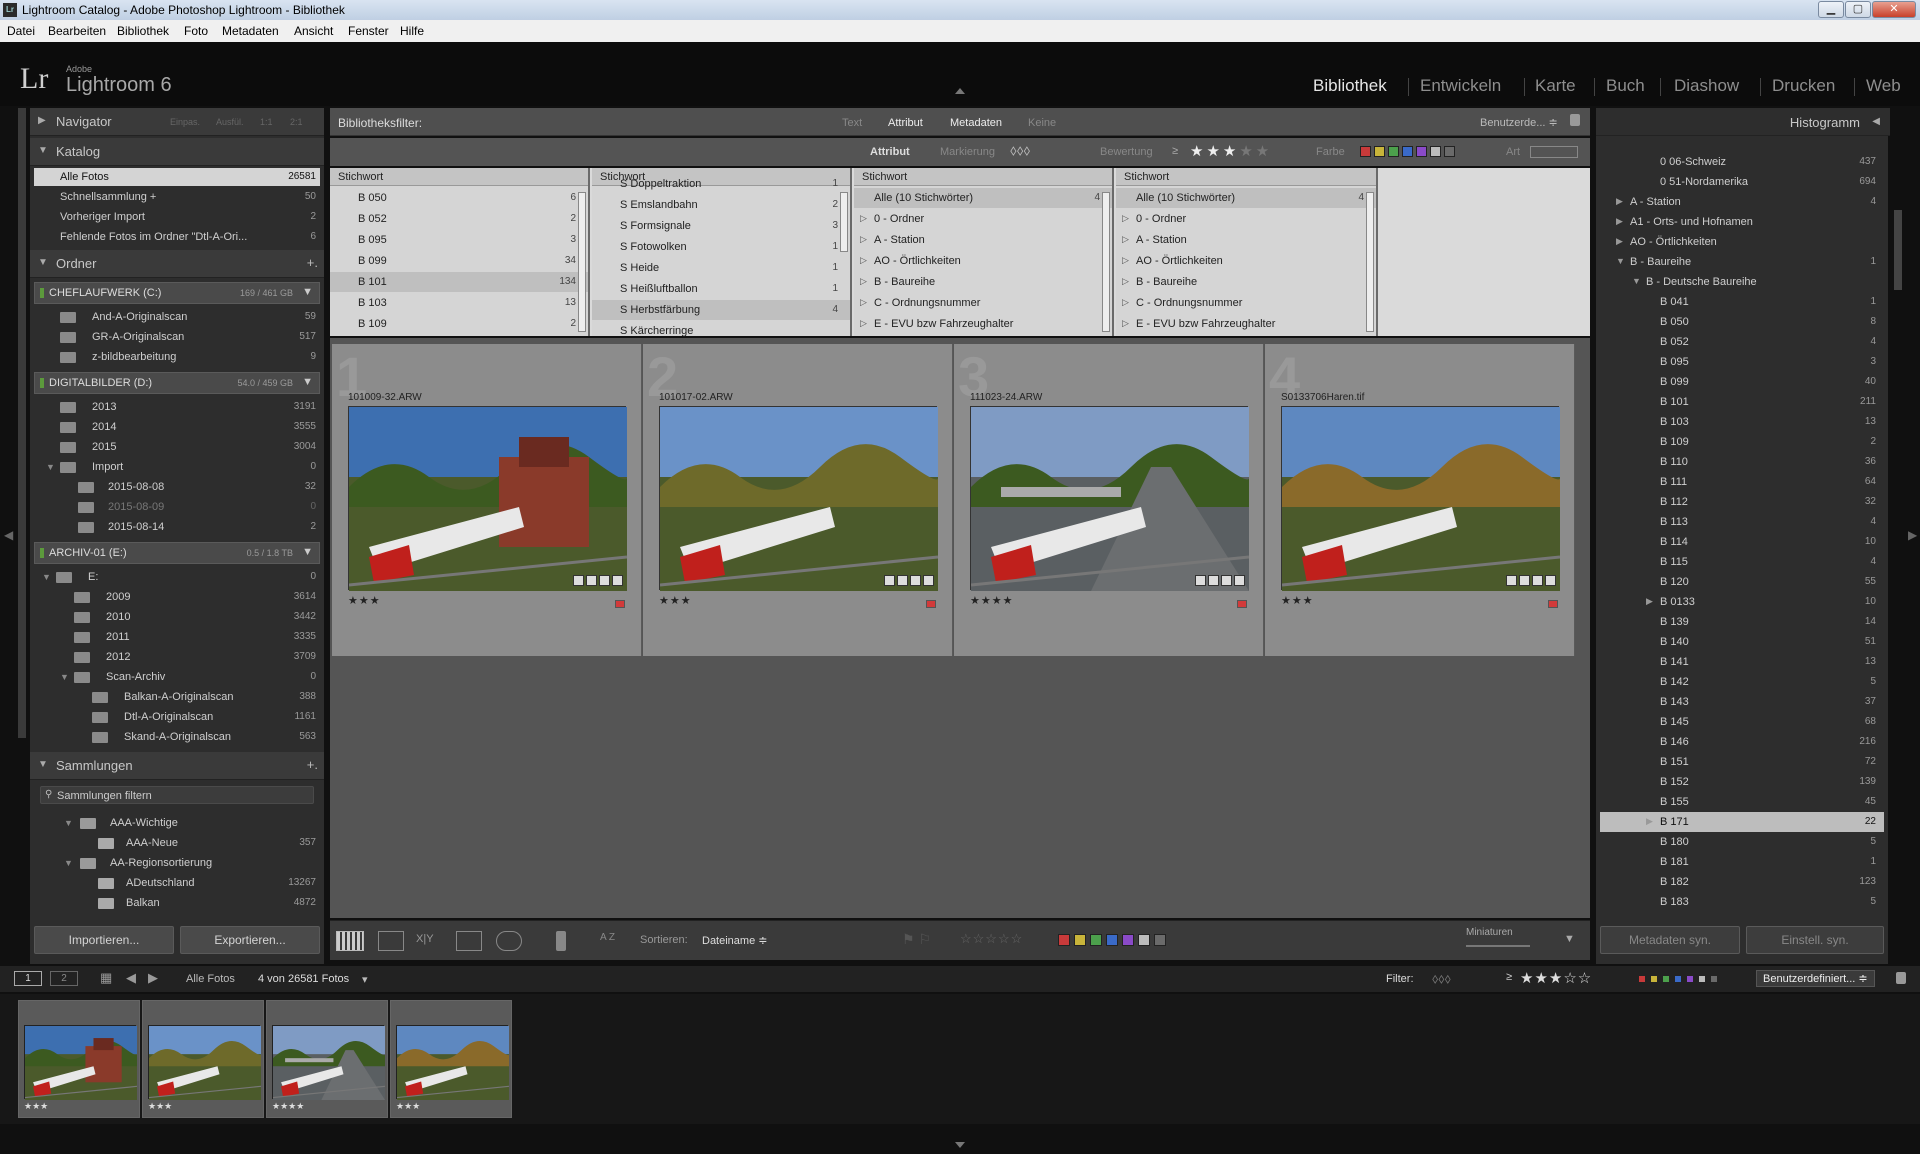 This screenshot has width=1920, height=1154. I want to click on left-panel-toggle-icon: ◀, so click(8, 535).